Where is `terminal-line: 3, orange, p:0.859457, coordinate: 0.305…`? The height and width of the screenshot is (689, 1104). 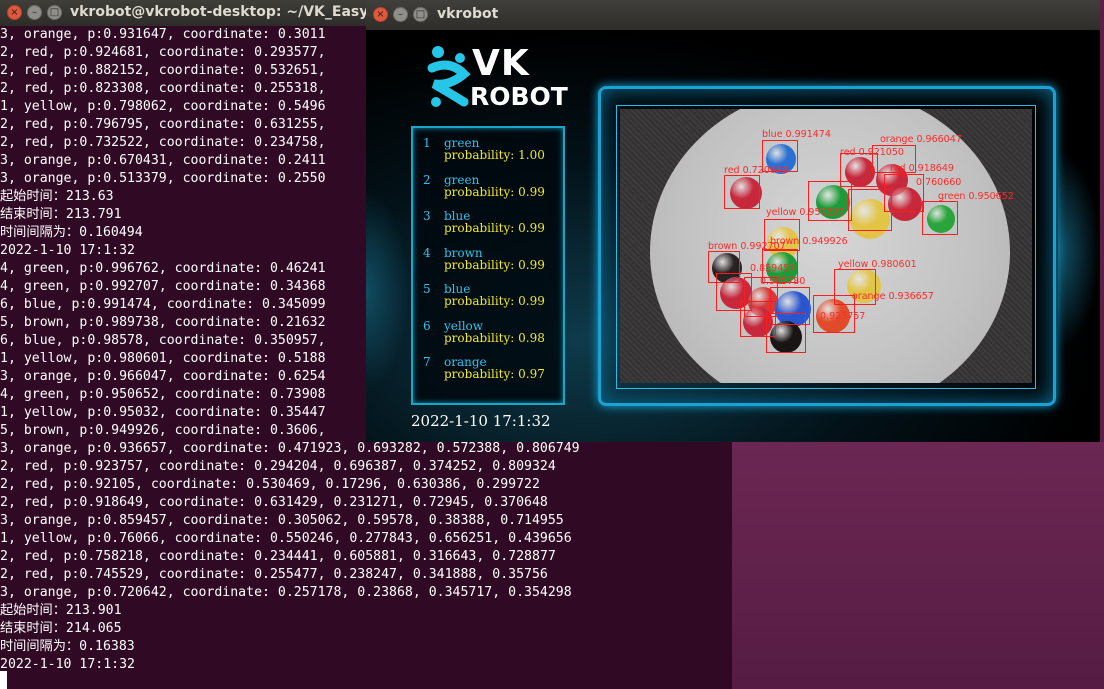 terminal-line: 3, orange, p:0.859457, coordinate: 0.305… is located at coordinates (282, 520).